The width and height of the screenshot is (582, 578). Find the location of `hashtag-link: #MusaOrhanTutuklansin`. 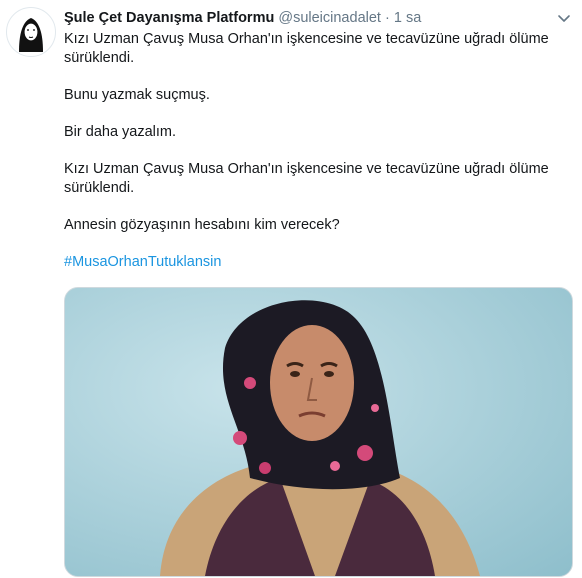

hashtag-link: #MusaOrhanTutuklansin is located at coordinates (142, 262).